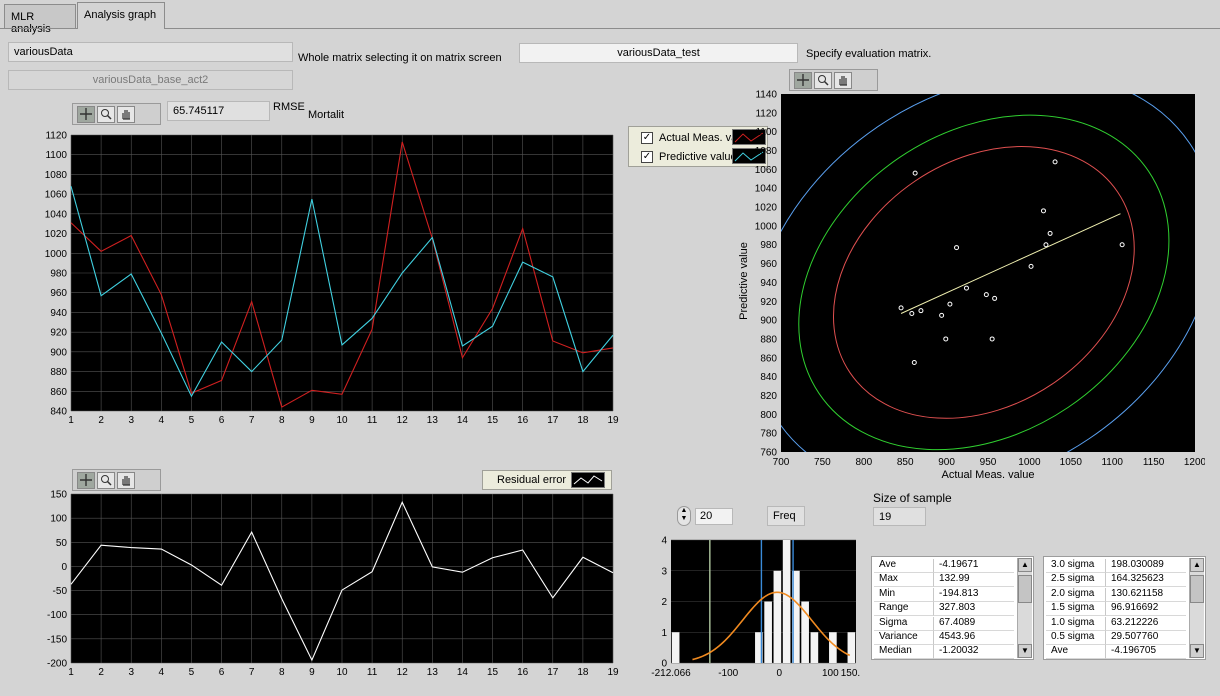 The height and width of the screenshot is (696, 1220). I want to click on y-tick-label: 0, so click(64, 567).